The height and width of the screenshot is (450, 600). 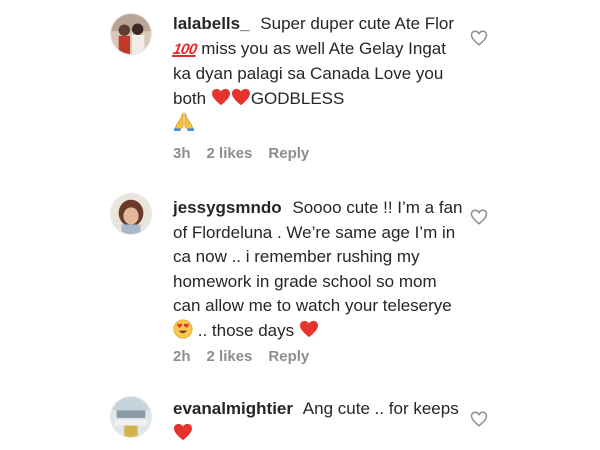 What do you see at coordinates (211, 23) in the screenshot?
I see `comment-username: lalabells_` at bounding box center [211, 23].